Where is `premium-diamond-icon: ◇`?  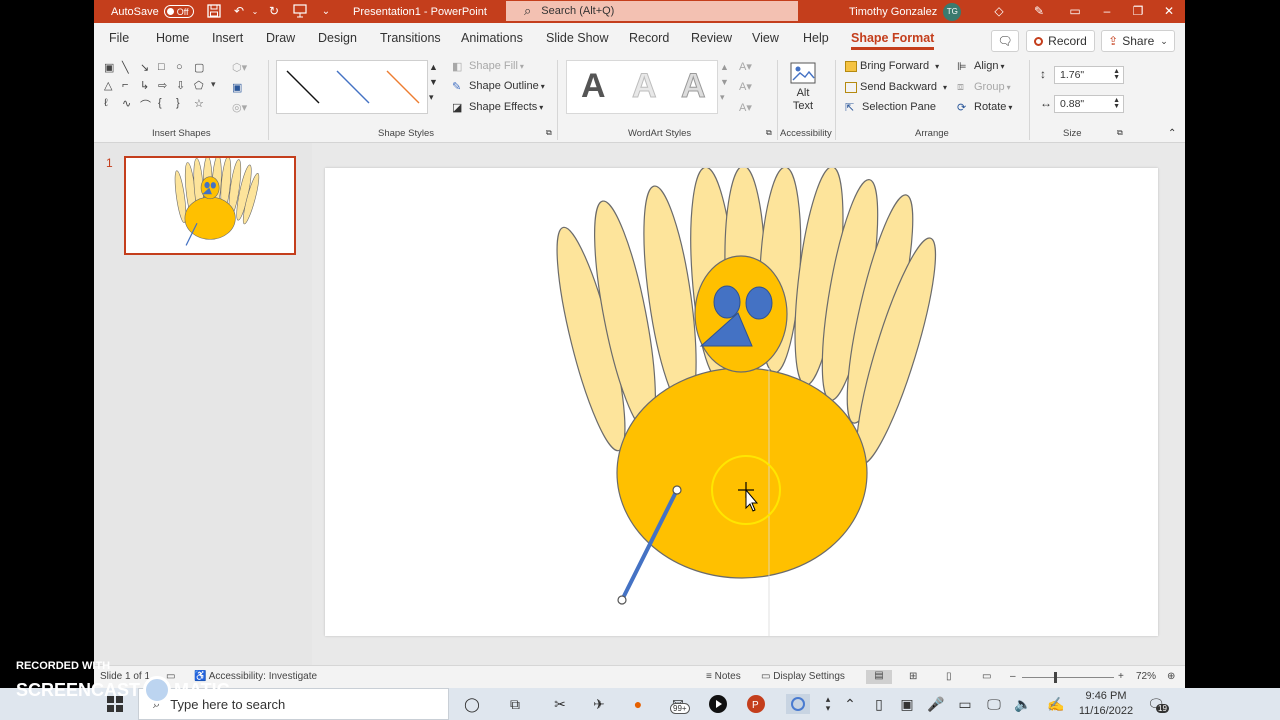
premium-diamond-icon: ◇ is located at coordinates (999, 11).